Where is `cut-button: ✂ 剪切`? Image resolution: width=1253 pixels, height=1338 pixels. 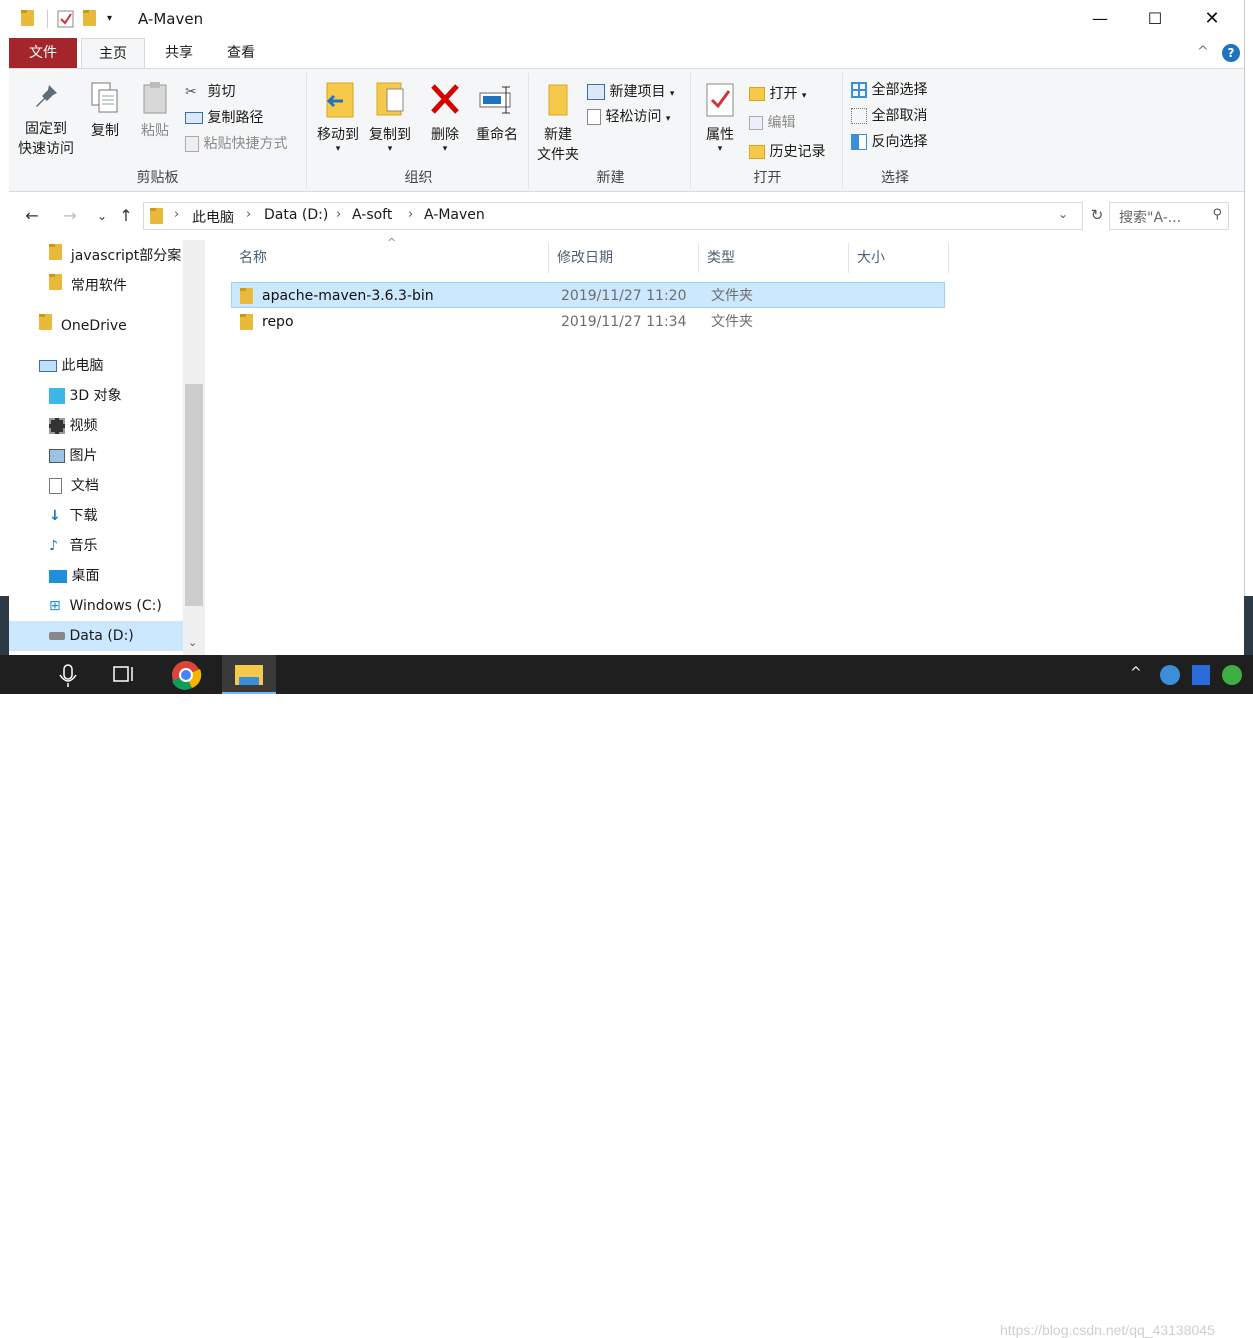
cut-button: ✂ 剪切 is located at coordinates (210, 92).